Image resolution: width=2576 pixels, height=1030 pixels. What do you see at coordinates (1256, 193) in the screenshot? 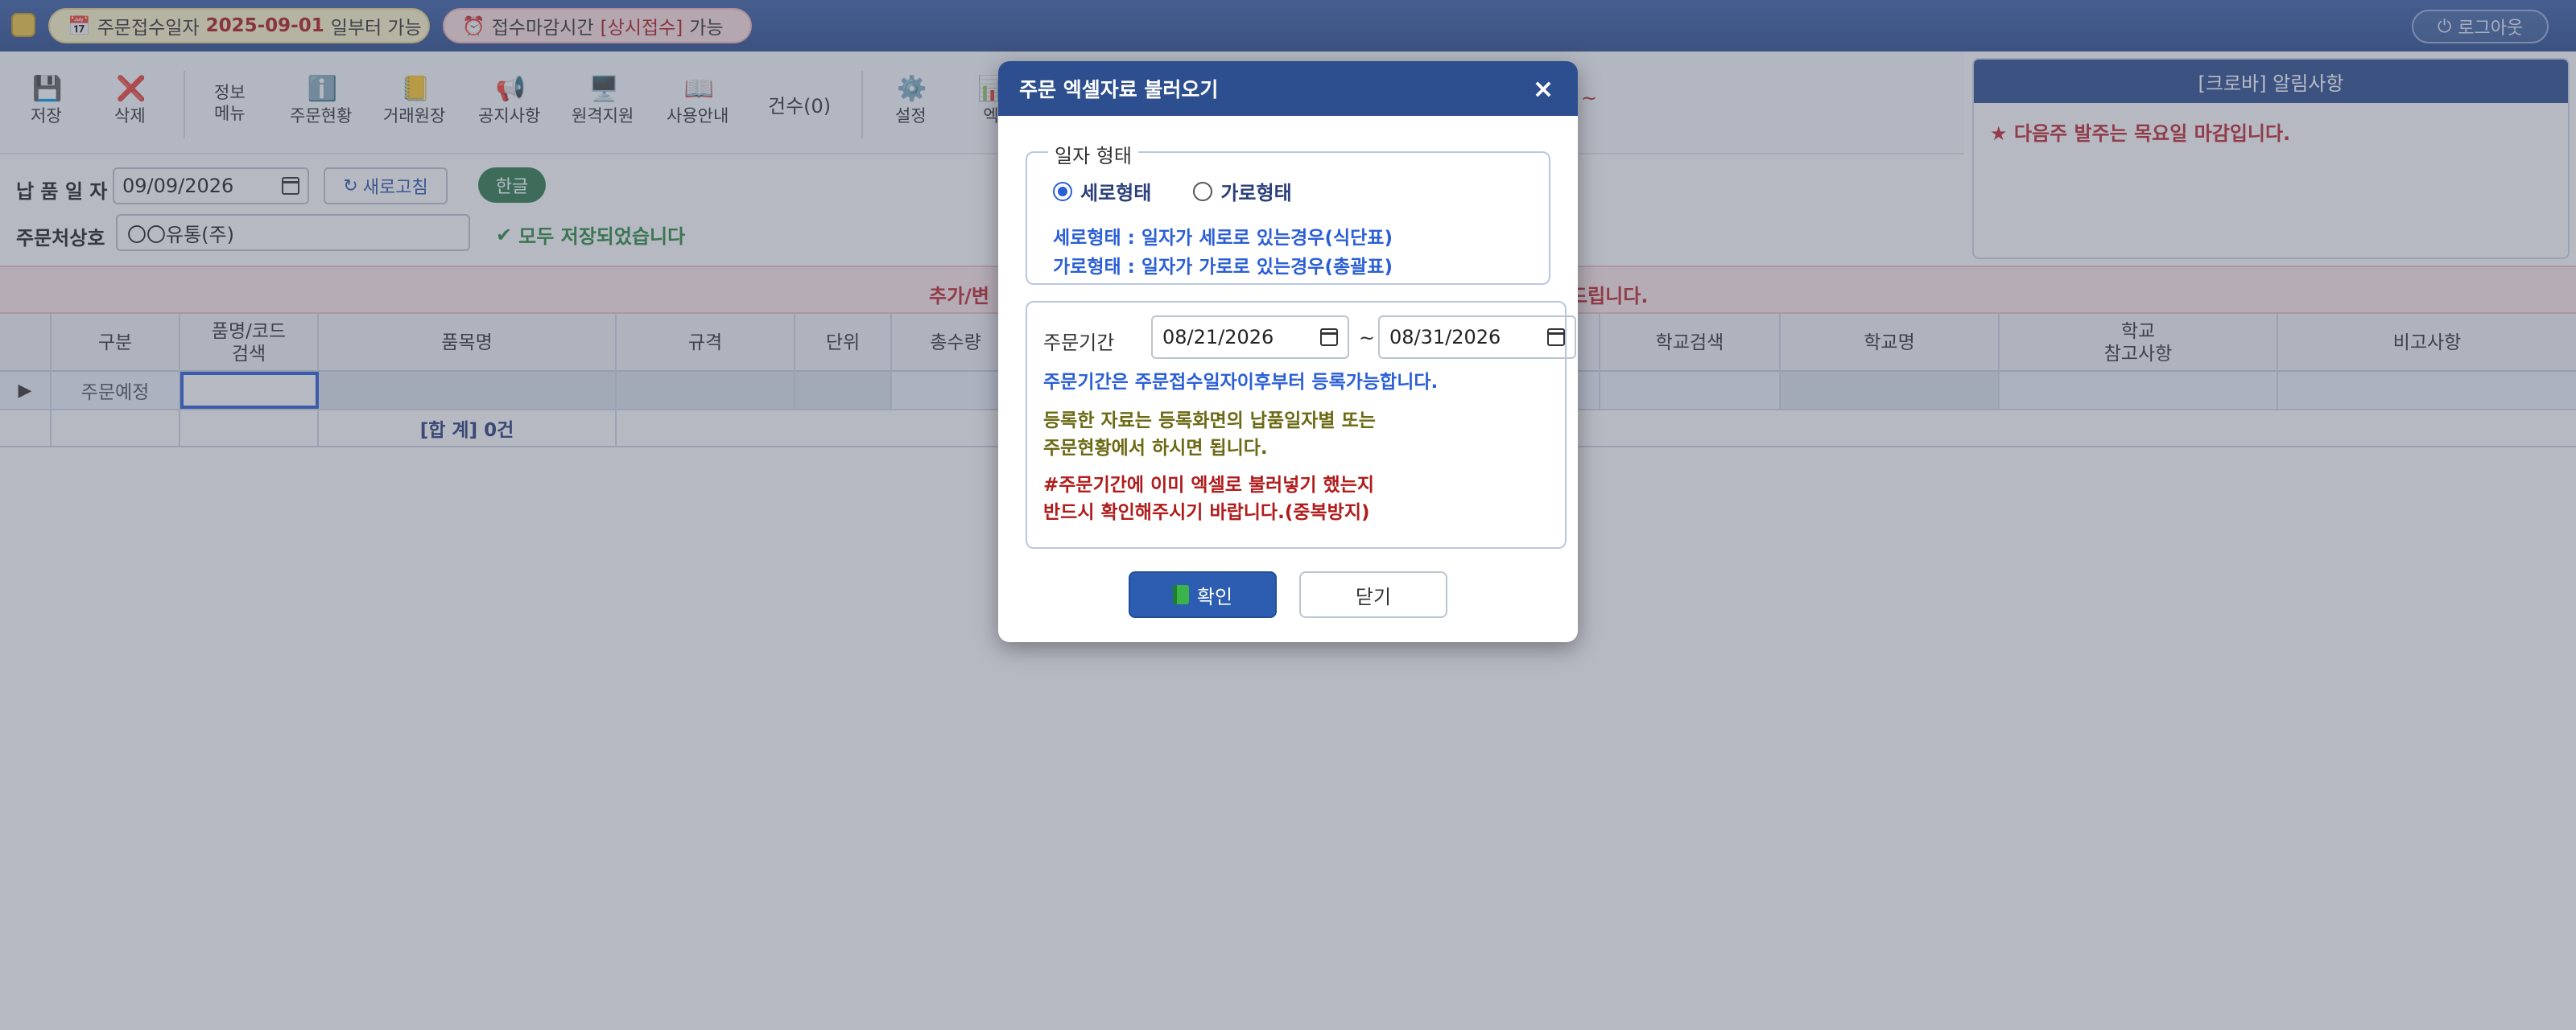
I see `radio-horizontal-label: 가로형태` at bounding box center [1256, 193].